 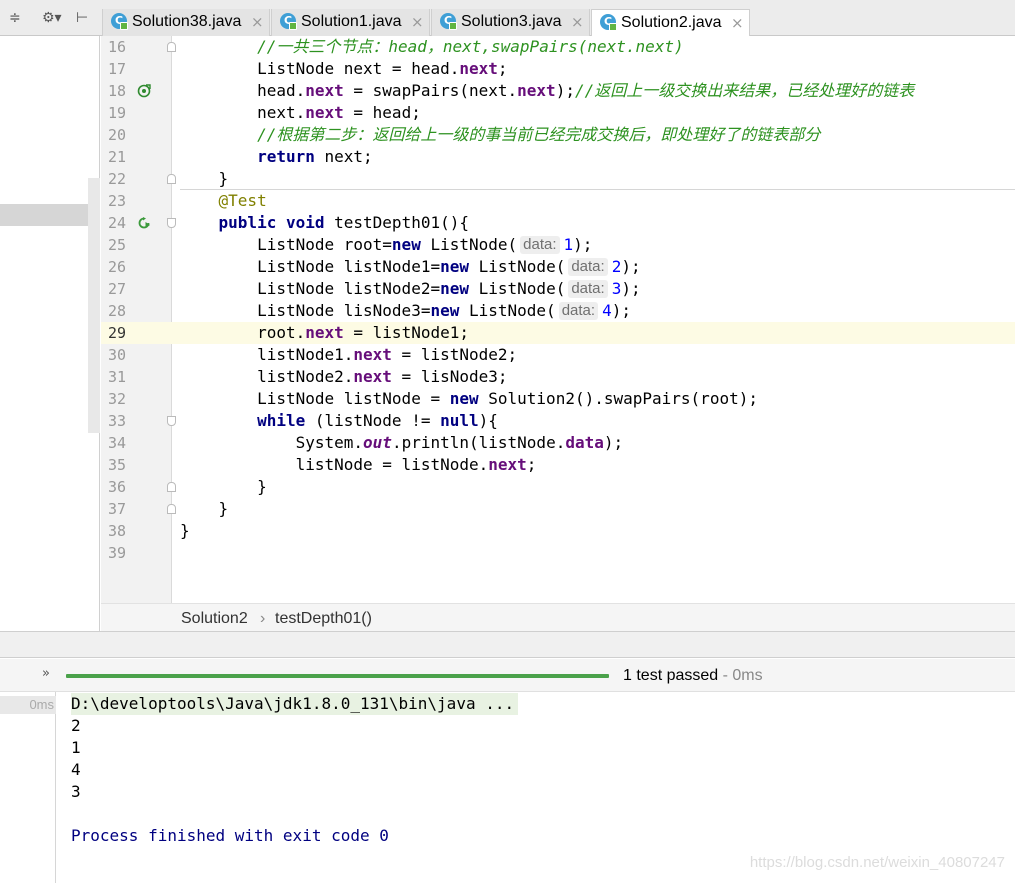 What do you see at coordinates (113, 289) in the screenshot?
I see `line-number: 27` at bounding box center [113, 289].